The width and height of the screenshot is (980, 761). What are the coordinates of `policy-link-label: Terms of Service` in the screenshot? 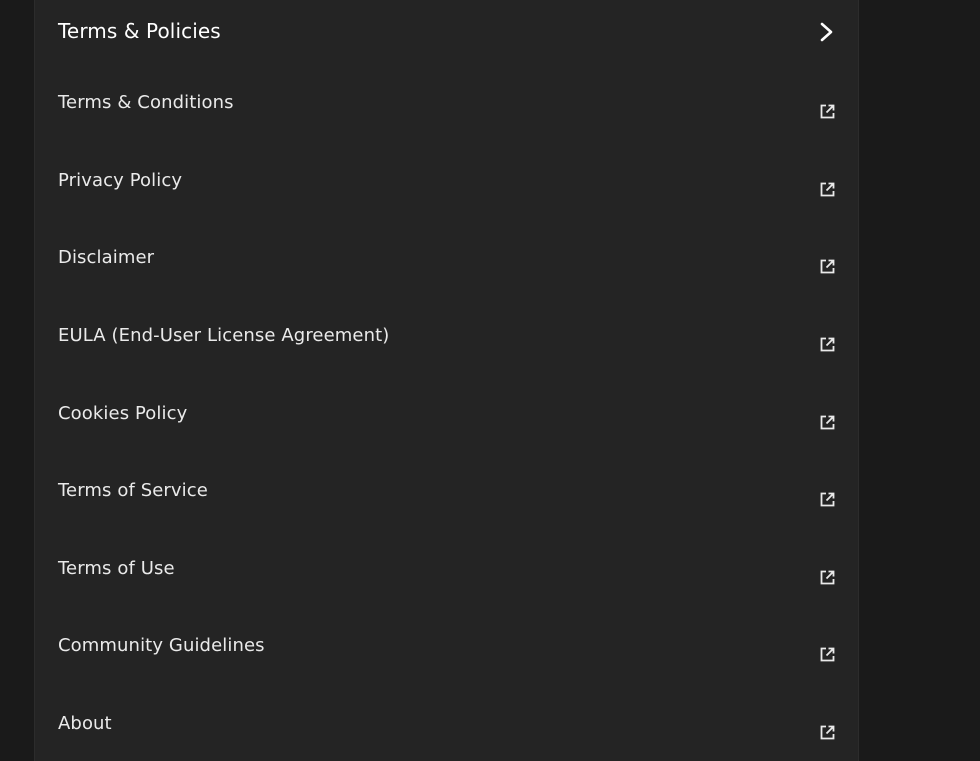 It's located at (133, 490).